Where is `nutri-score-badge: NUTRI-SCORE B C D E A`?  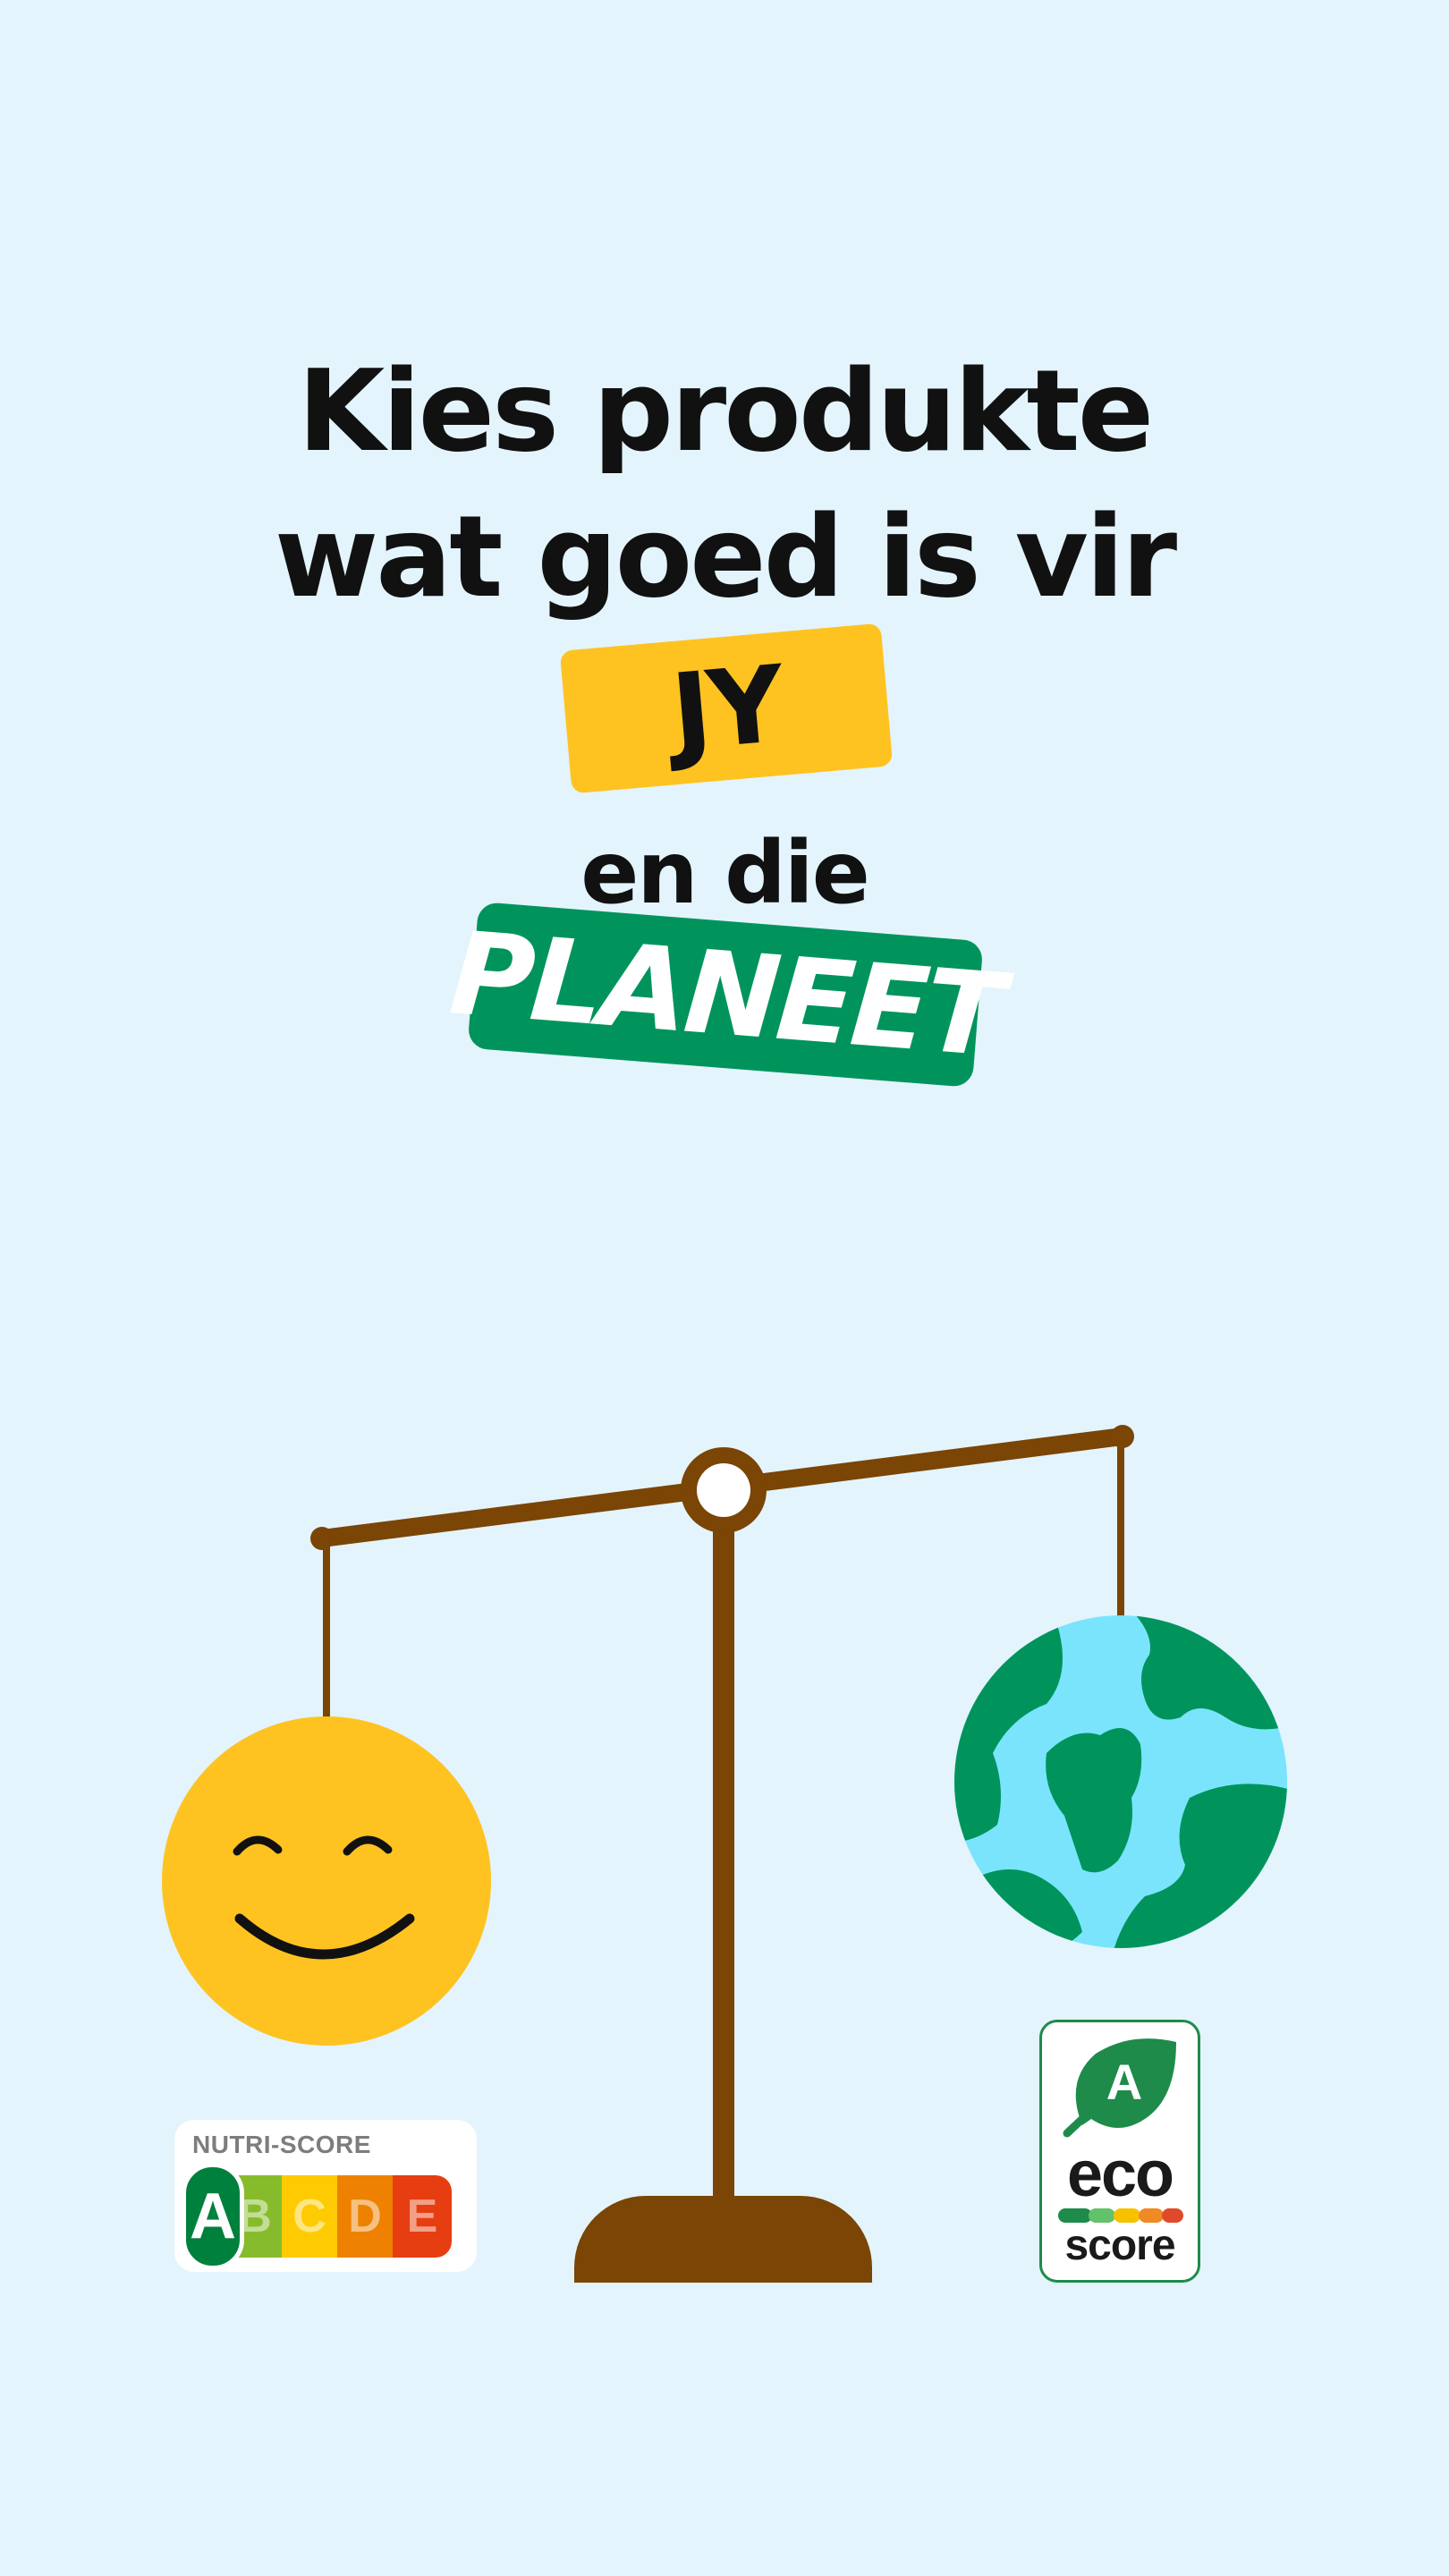 nutri-score-badge: NUTRI-SCORE B C D E A is located at coordinates (325, 2196).